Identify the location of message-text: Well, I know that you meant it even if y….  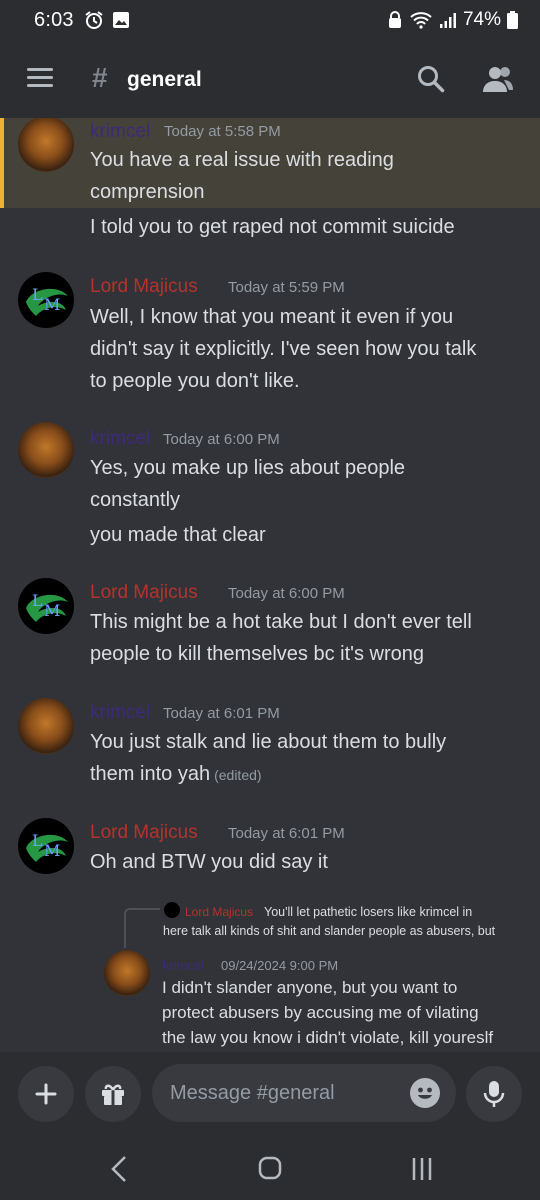
(272, 317).